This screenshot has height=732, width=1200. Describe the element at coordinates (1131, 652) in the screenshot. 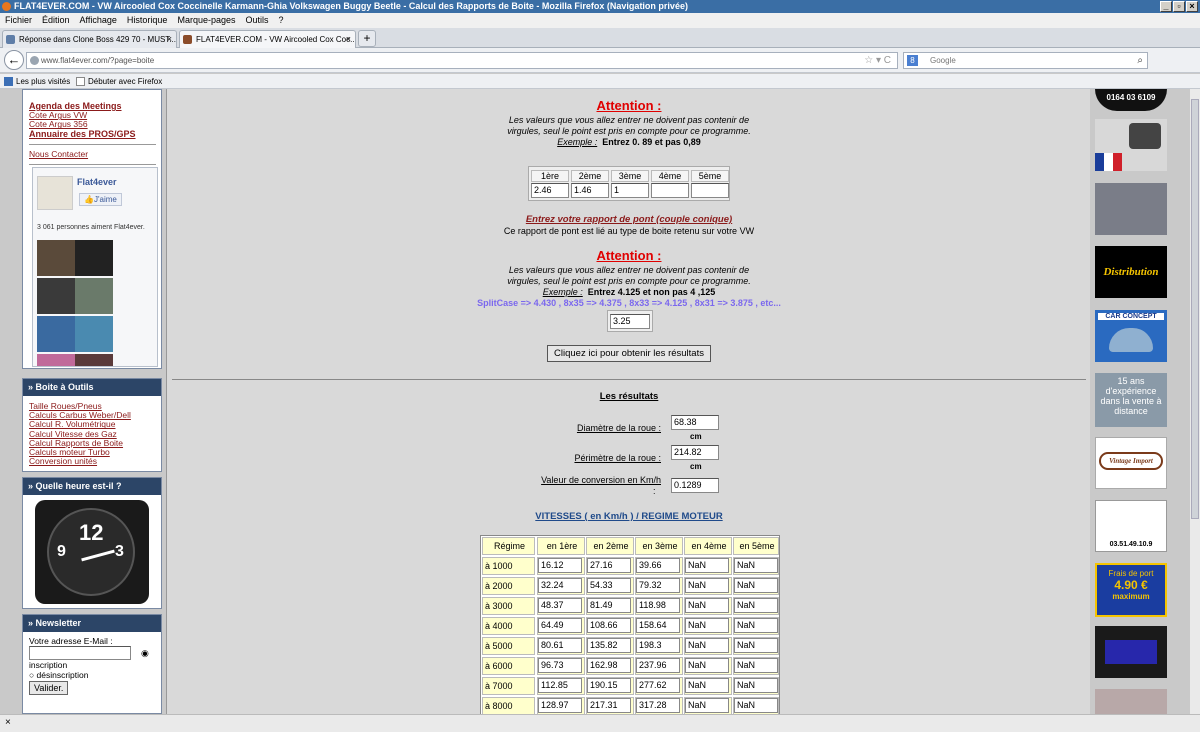

I see `ad-checkered-flag` at that location.